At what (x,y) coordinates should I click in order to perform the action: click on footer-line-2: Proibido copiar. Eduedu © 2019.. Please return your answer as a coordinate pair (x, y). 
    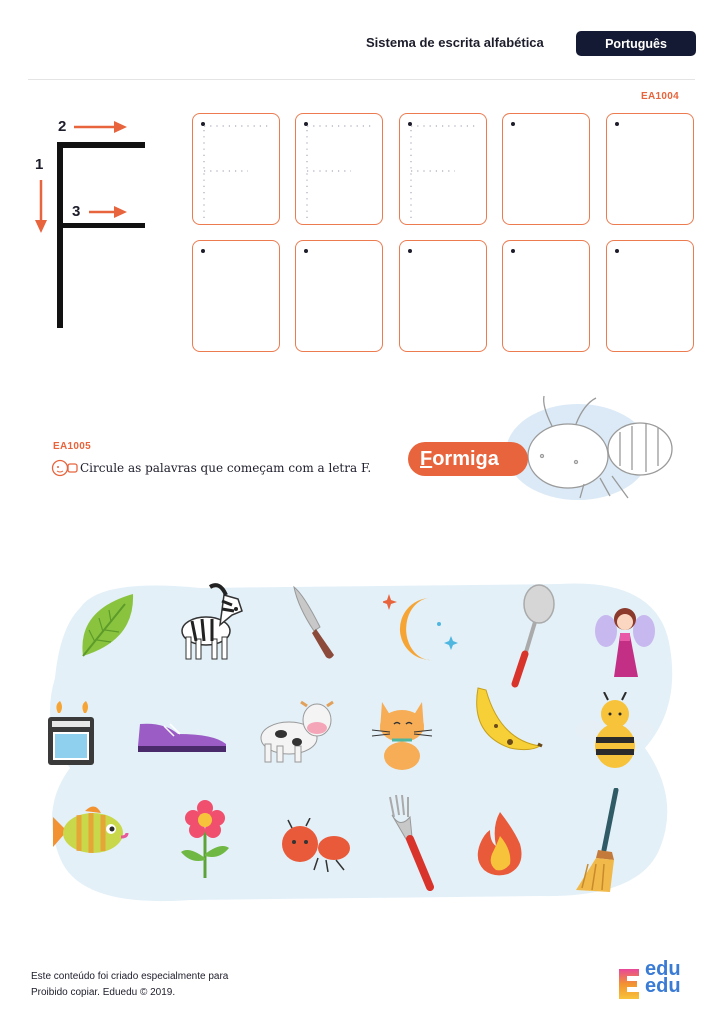
    Looking at the image, I should click on (103, 992).